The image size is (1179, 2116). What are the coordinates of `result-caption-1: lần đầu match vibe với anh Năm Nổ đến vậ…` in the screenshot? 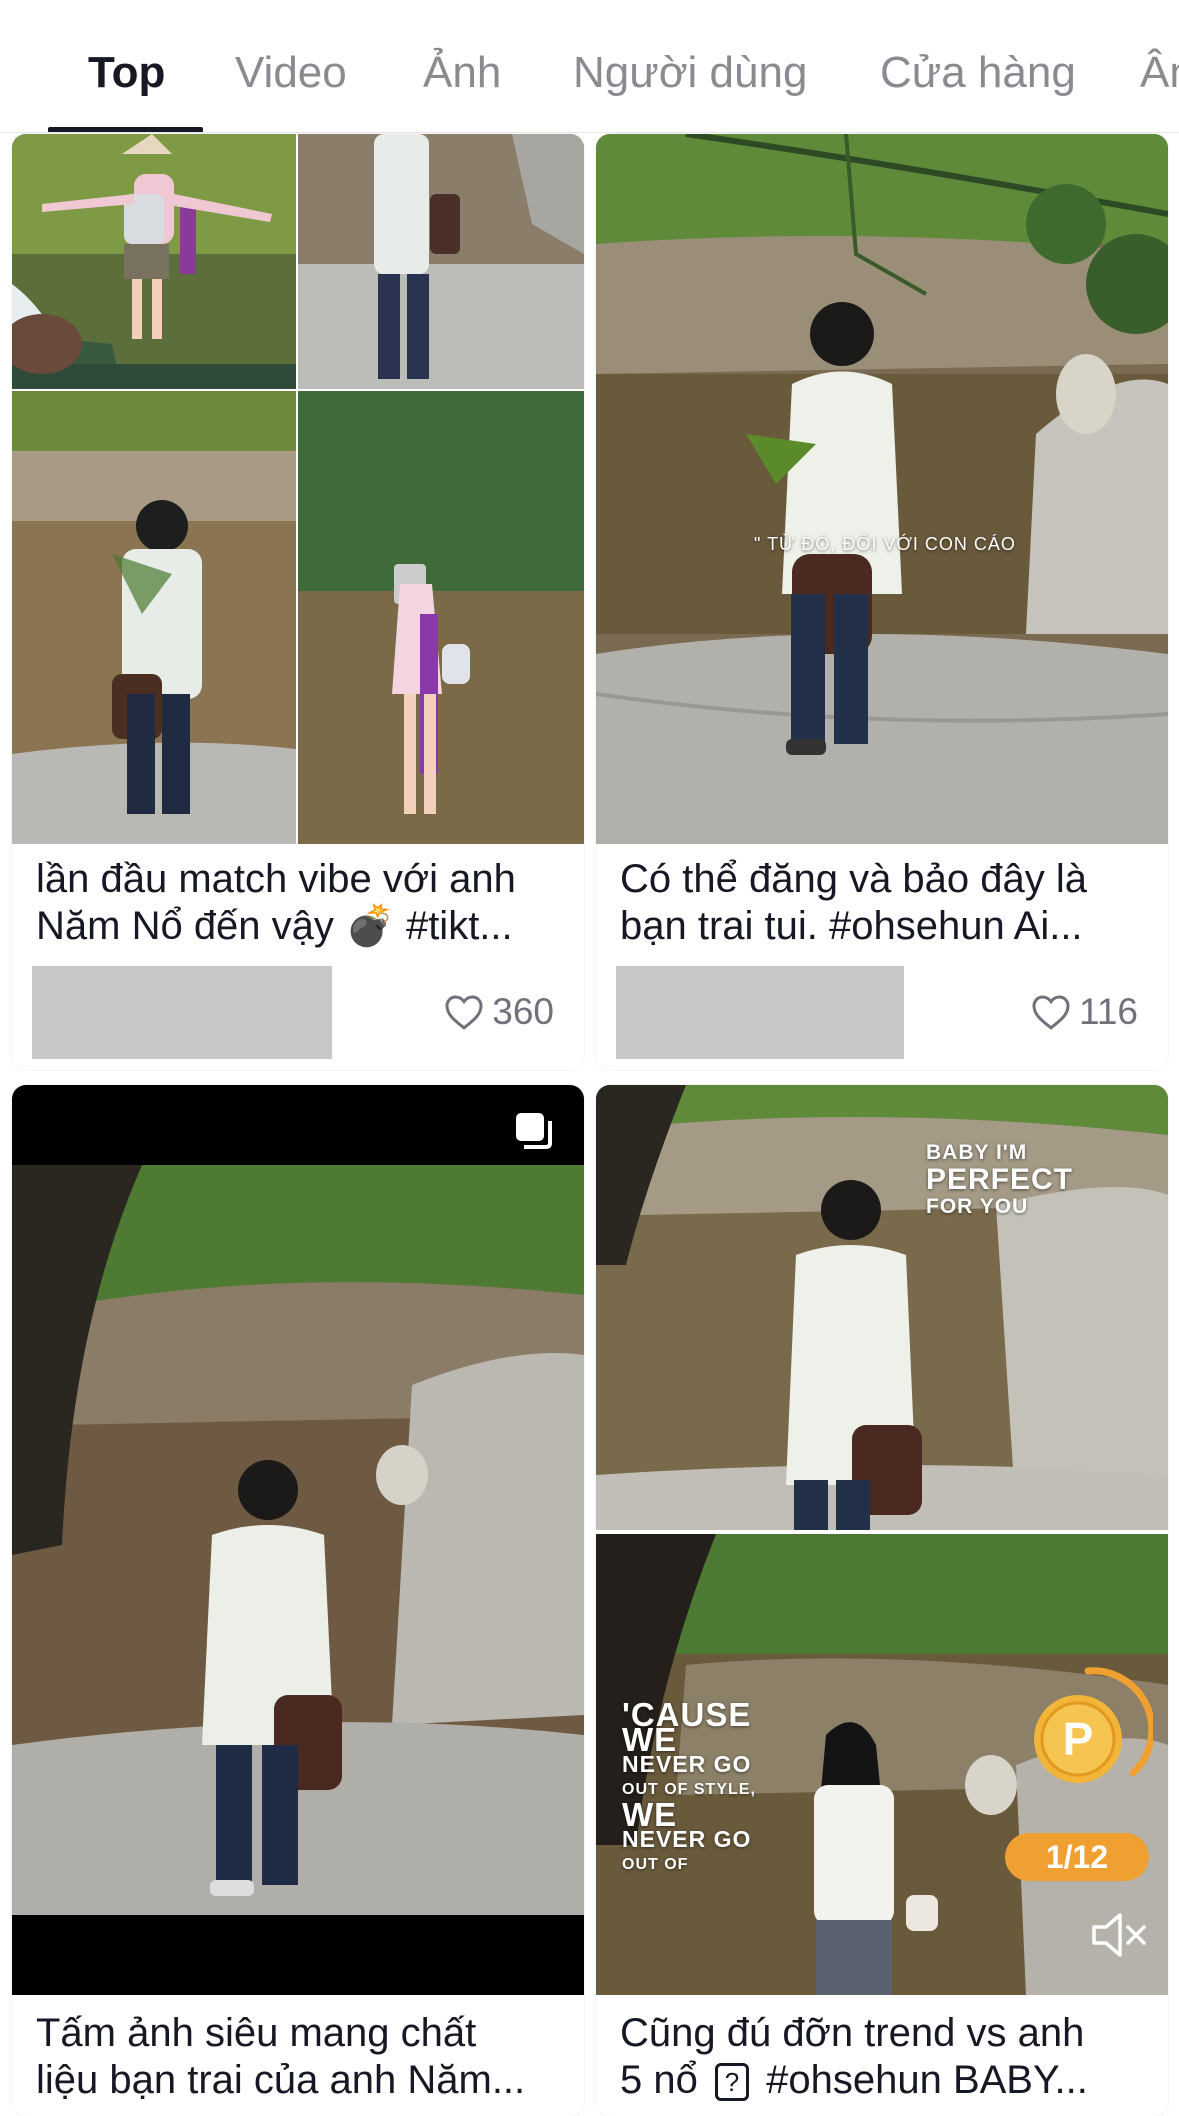 It's located at (298, 903).